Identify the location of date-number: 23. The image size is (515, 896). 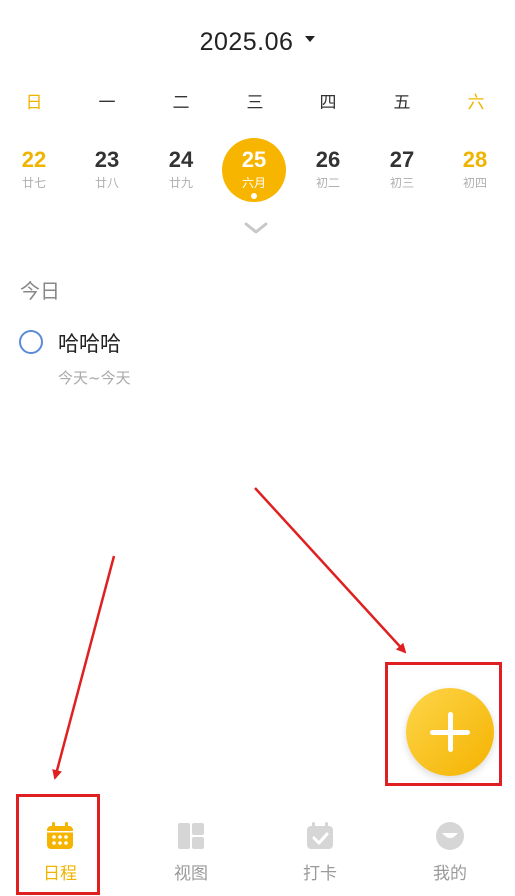
(107, 159).